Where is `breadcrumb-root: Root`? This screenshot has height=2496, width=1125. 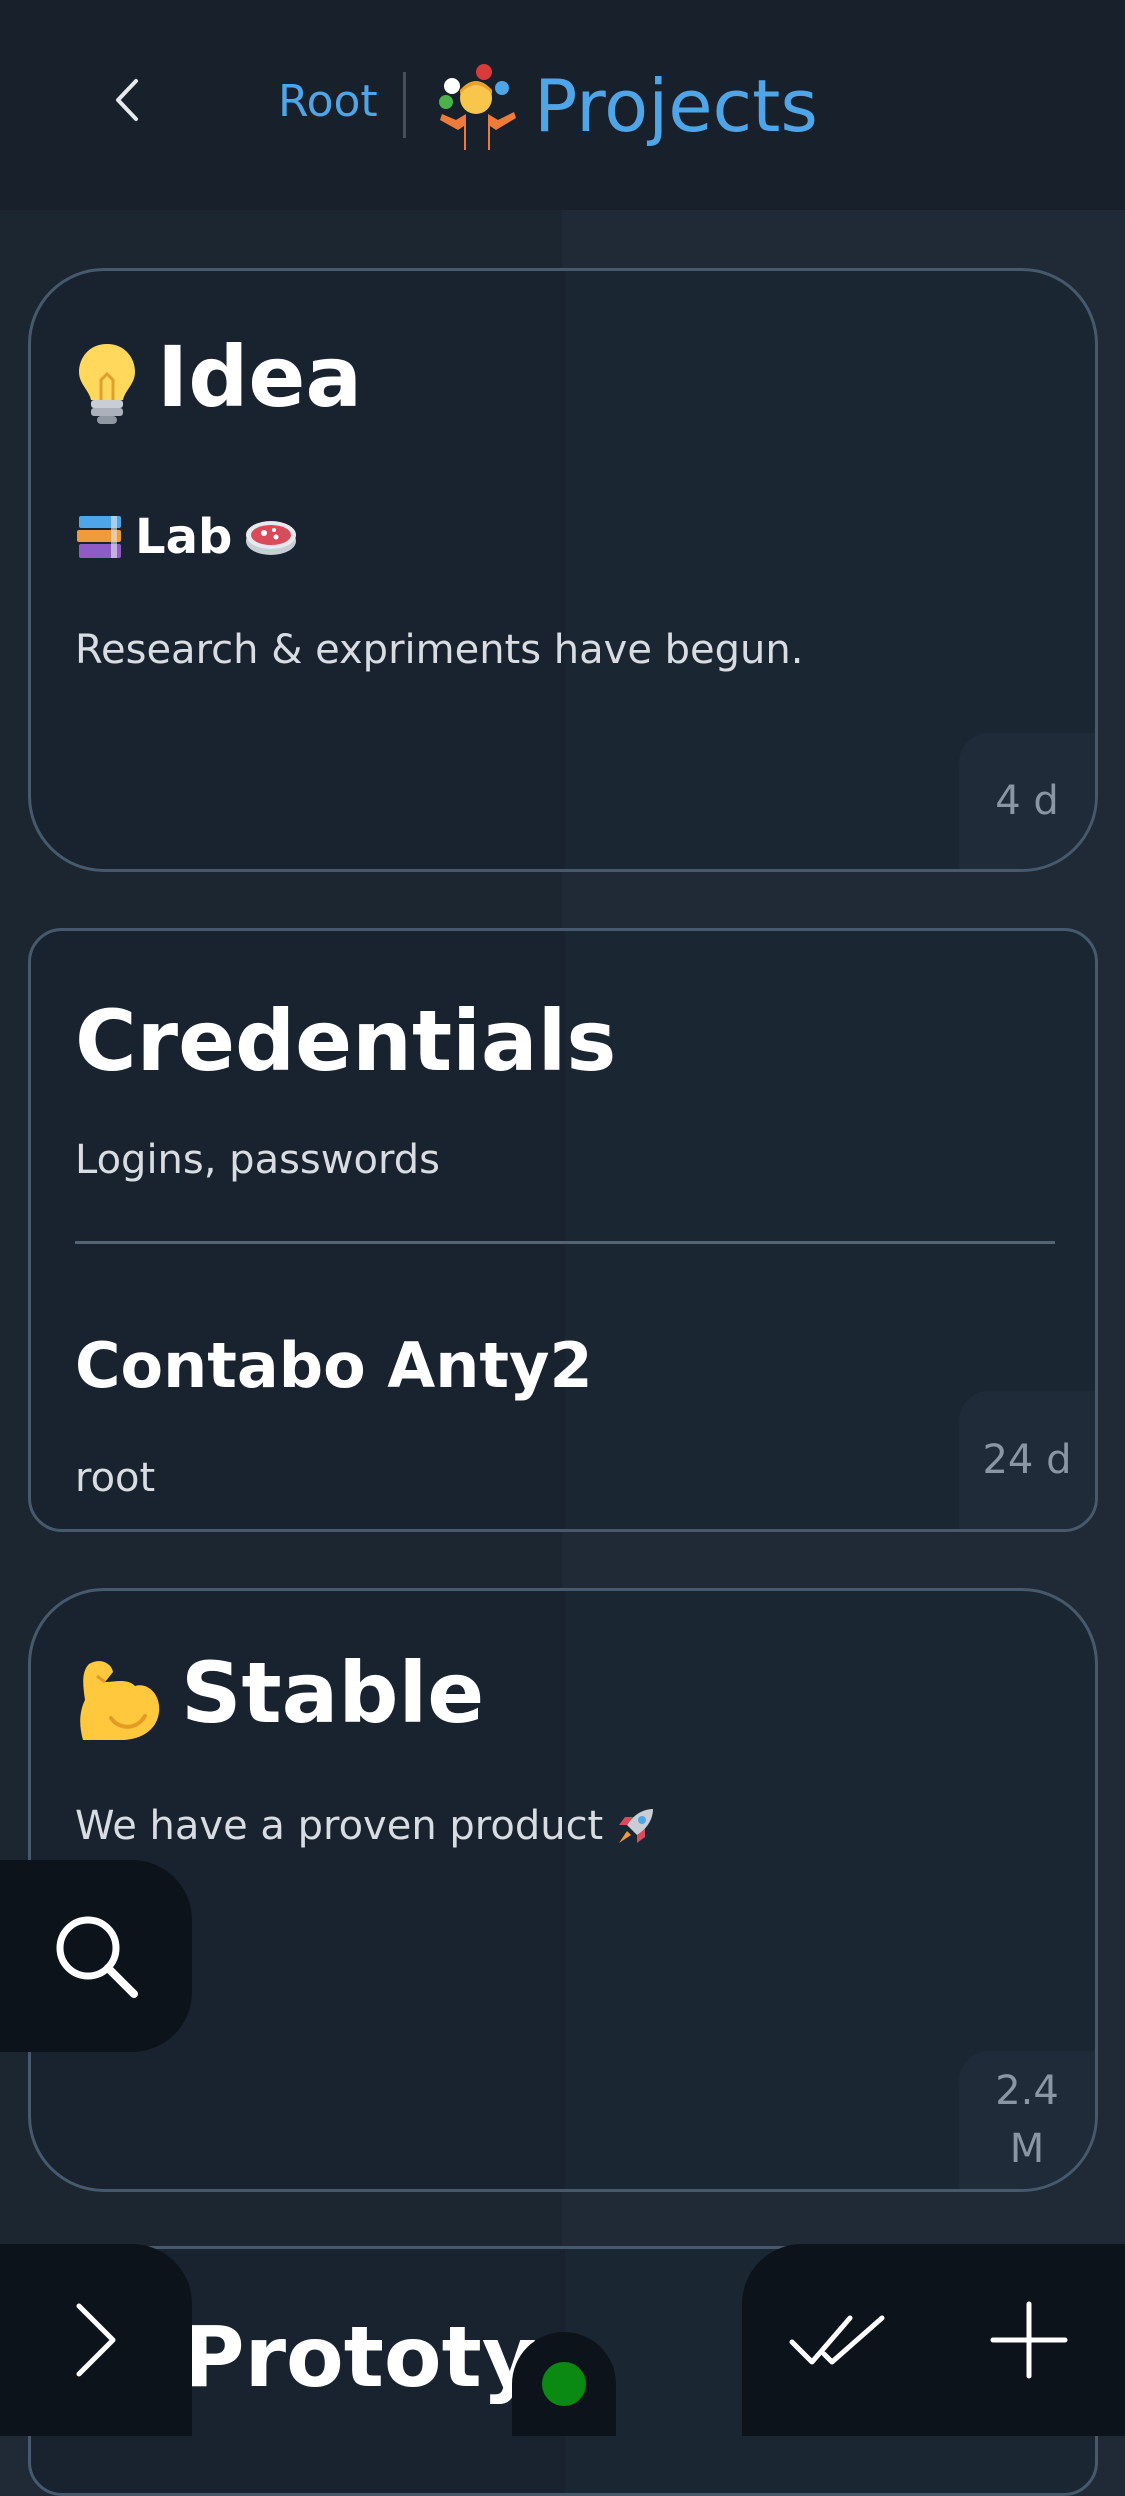 breadcrumb-root: Root is located at coordinates (328, 101).